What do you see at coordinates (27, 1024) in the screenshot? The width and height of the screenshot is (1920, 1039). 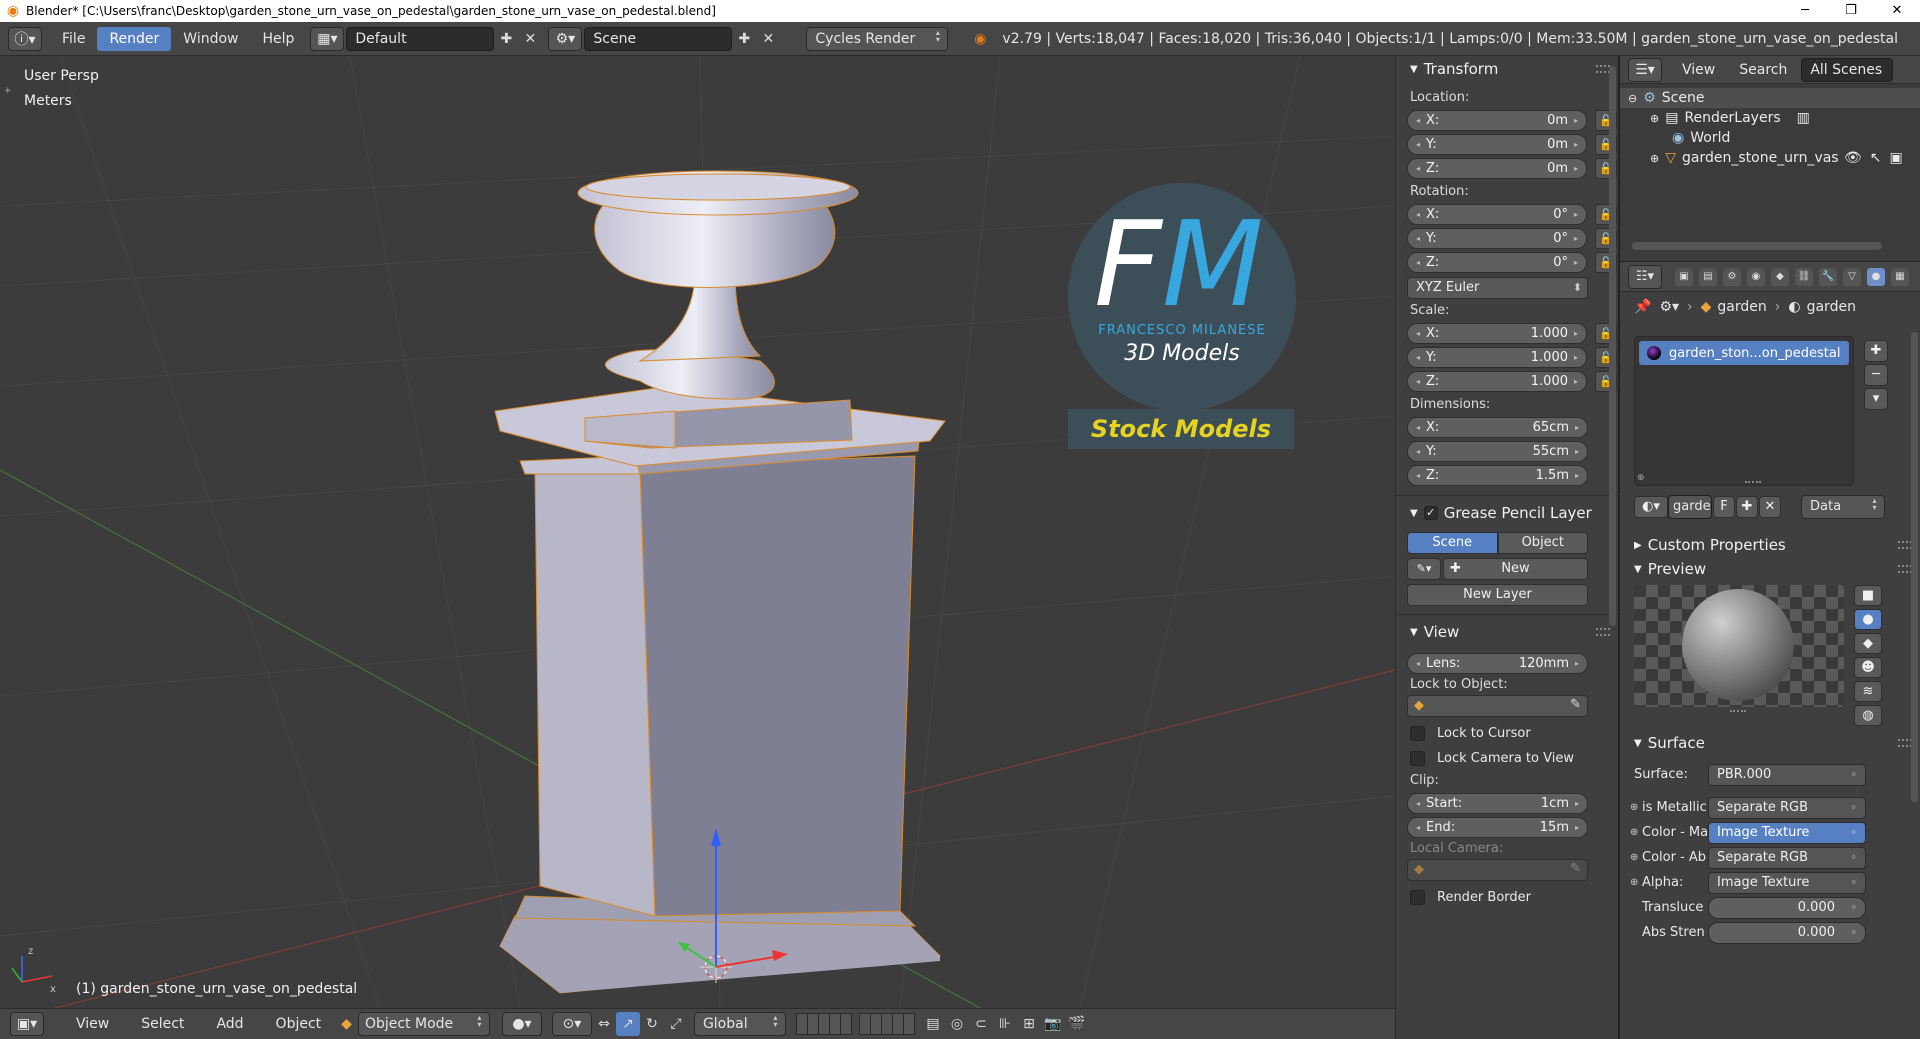 I see `editor-type-icon: ▣▾` at bounding box center [27, 1024].